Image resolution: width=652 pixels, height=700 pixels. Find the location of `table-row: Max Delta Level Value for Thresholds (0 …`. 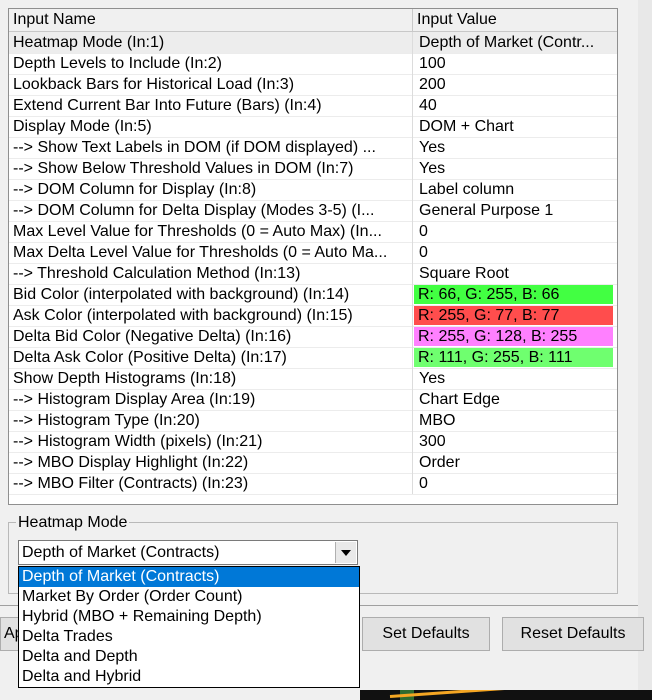

table-row: Max Delta Level Value for Thresholds (0 … is located at coordinates (313, 253).